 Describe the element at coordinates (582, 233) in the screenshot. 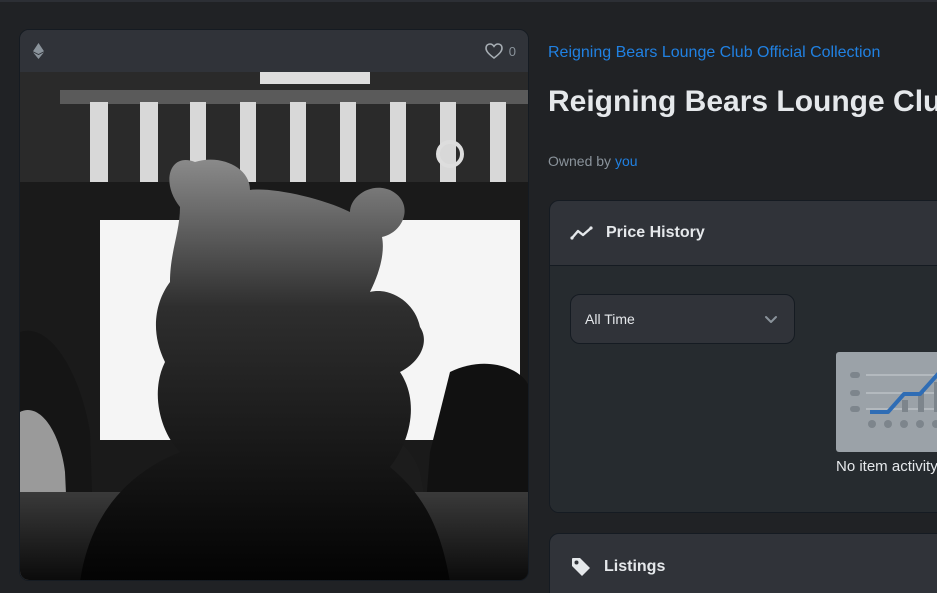

I see `trending-chart-icon` at that location.